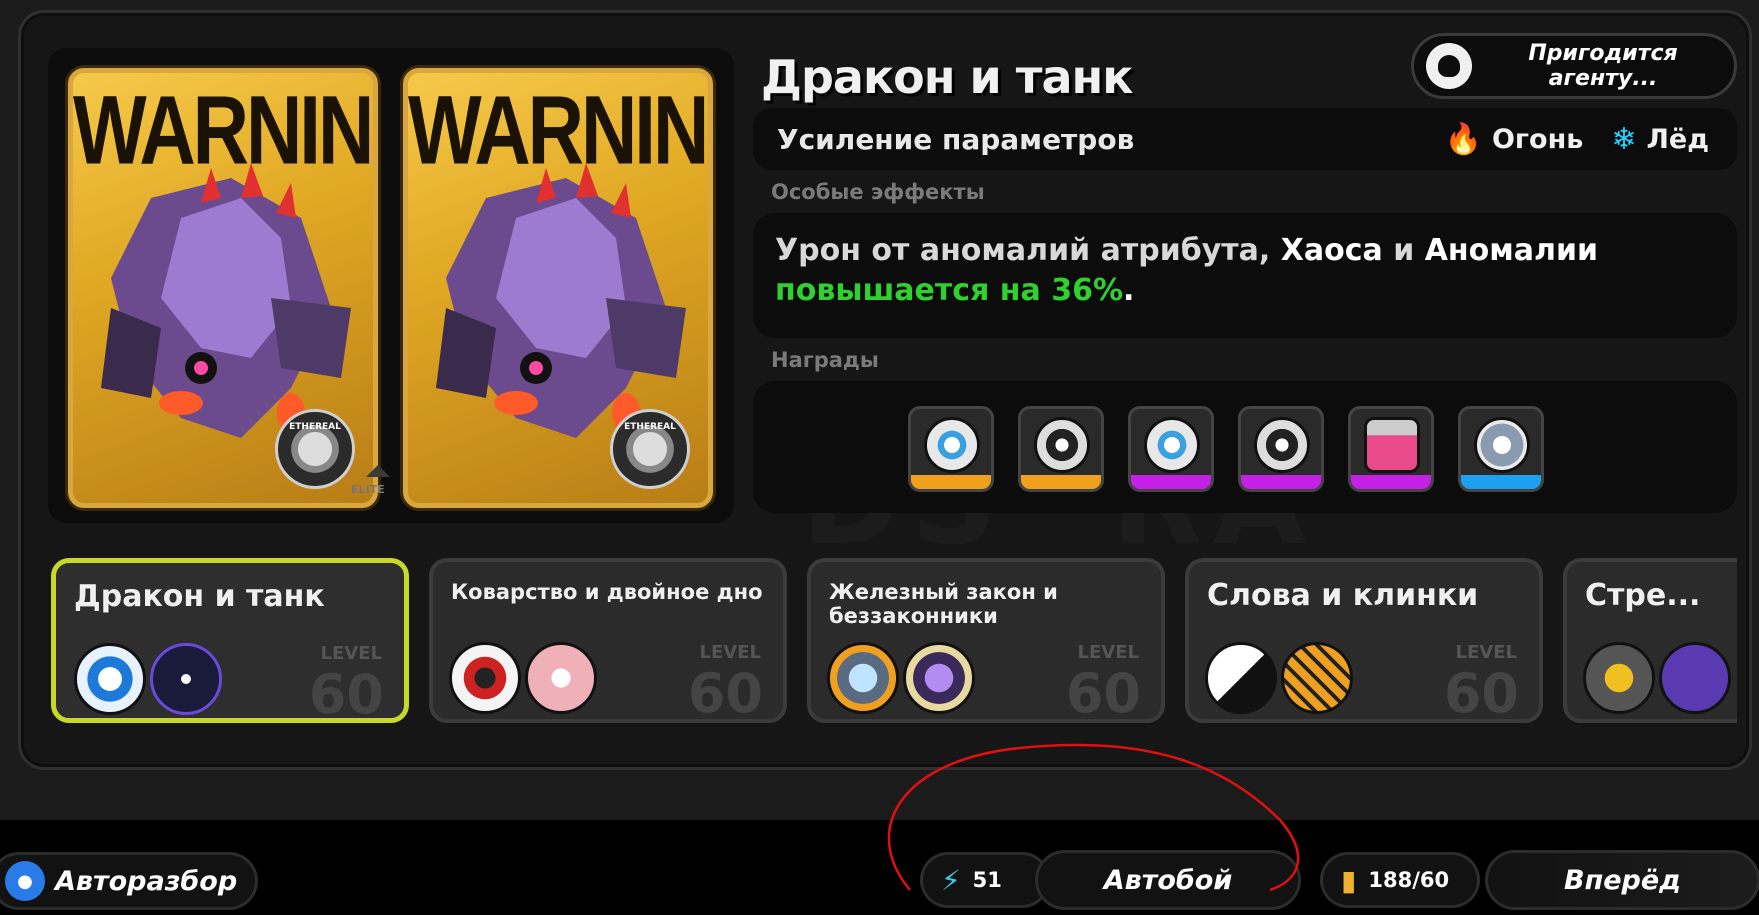 The image size is (1759, 915). I want to click on lightning-disc-icon, so click(1619, 678).